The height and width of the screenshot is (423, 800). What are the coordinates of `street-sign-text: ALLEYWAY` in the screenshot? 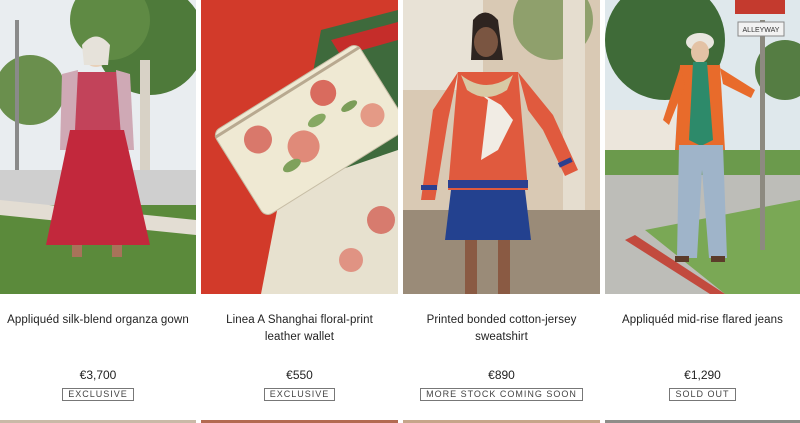 It's located at (761, 30).